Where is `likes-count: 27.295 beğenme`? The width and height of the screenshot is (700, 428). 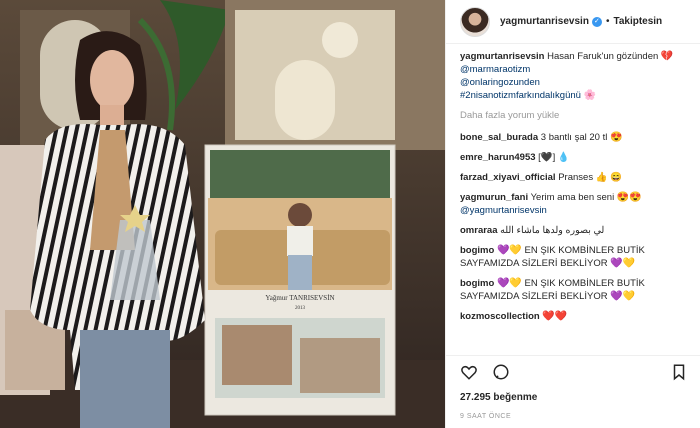 likes-count: 27.295 beğenme is located at coordinates (498, 397).